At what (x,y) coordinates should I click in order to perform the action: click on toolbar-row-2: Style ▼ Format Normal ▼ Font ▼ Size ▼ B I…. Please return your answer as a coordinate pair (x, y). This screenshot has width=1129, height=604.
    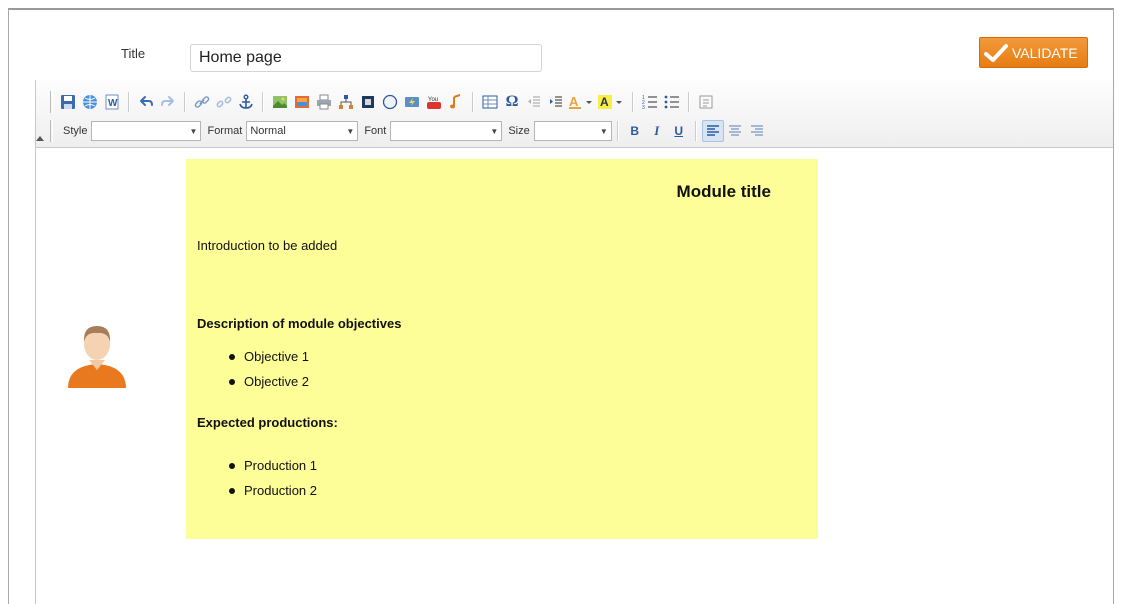
    Looking at the image, I should click on (409, 131).